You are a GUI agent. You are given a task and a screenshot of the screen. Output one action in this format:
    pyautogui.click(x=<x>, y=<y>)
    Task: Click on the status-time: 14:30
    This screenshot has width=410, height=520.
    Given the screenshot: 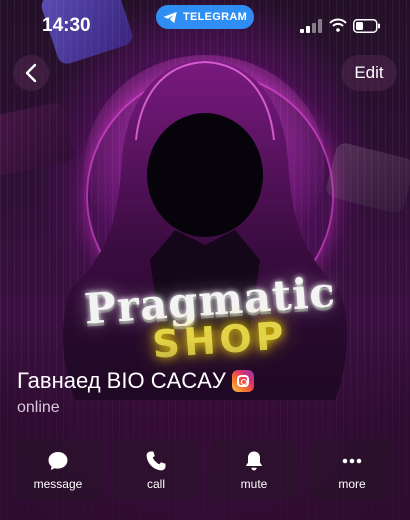 What is the action you would take?
    pyautogui.click(x=66, y=25)
    